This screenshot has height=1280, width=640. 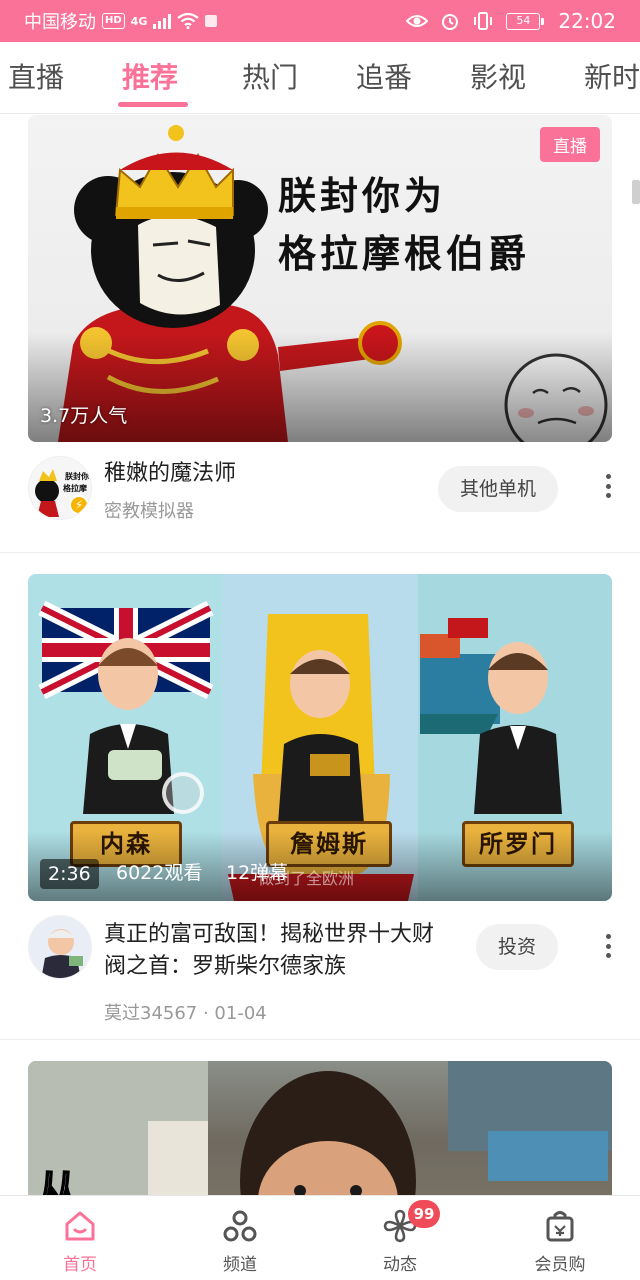 I want to click on video-cover: 从, so click(x=320, y=1128).